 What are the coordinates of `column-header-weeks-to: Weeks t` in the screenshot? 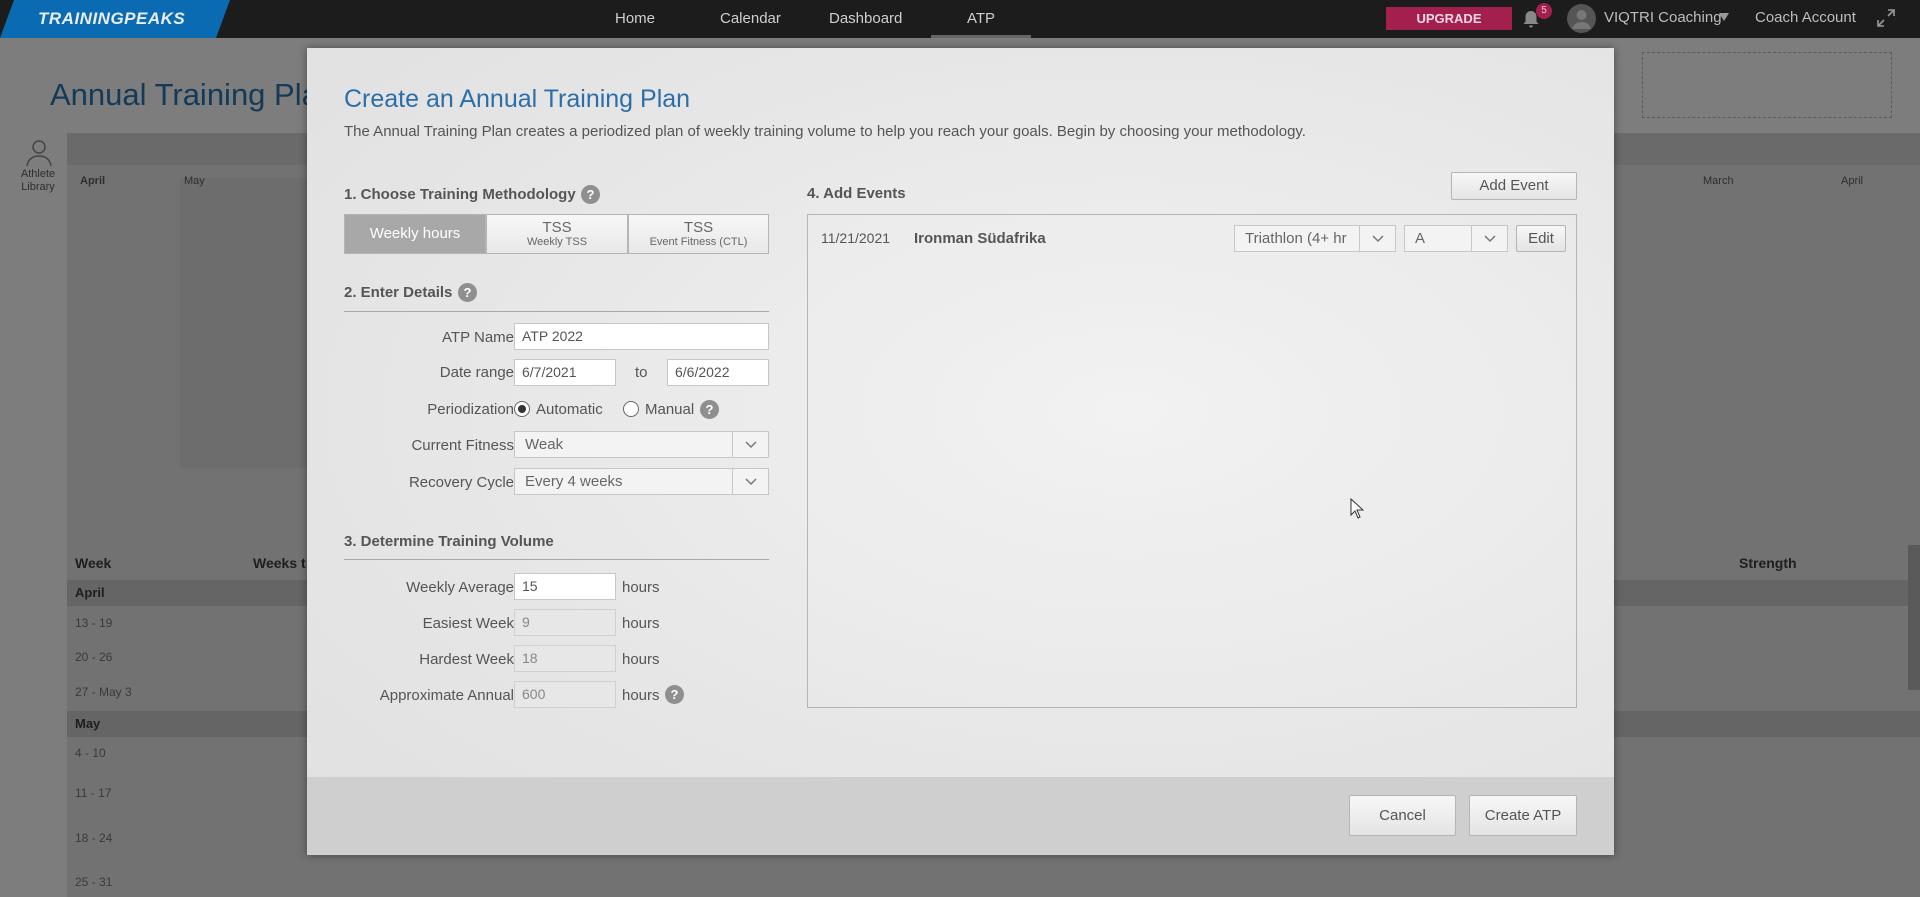 It's located at (279, 563).